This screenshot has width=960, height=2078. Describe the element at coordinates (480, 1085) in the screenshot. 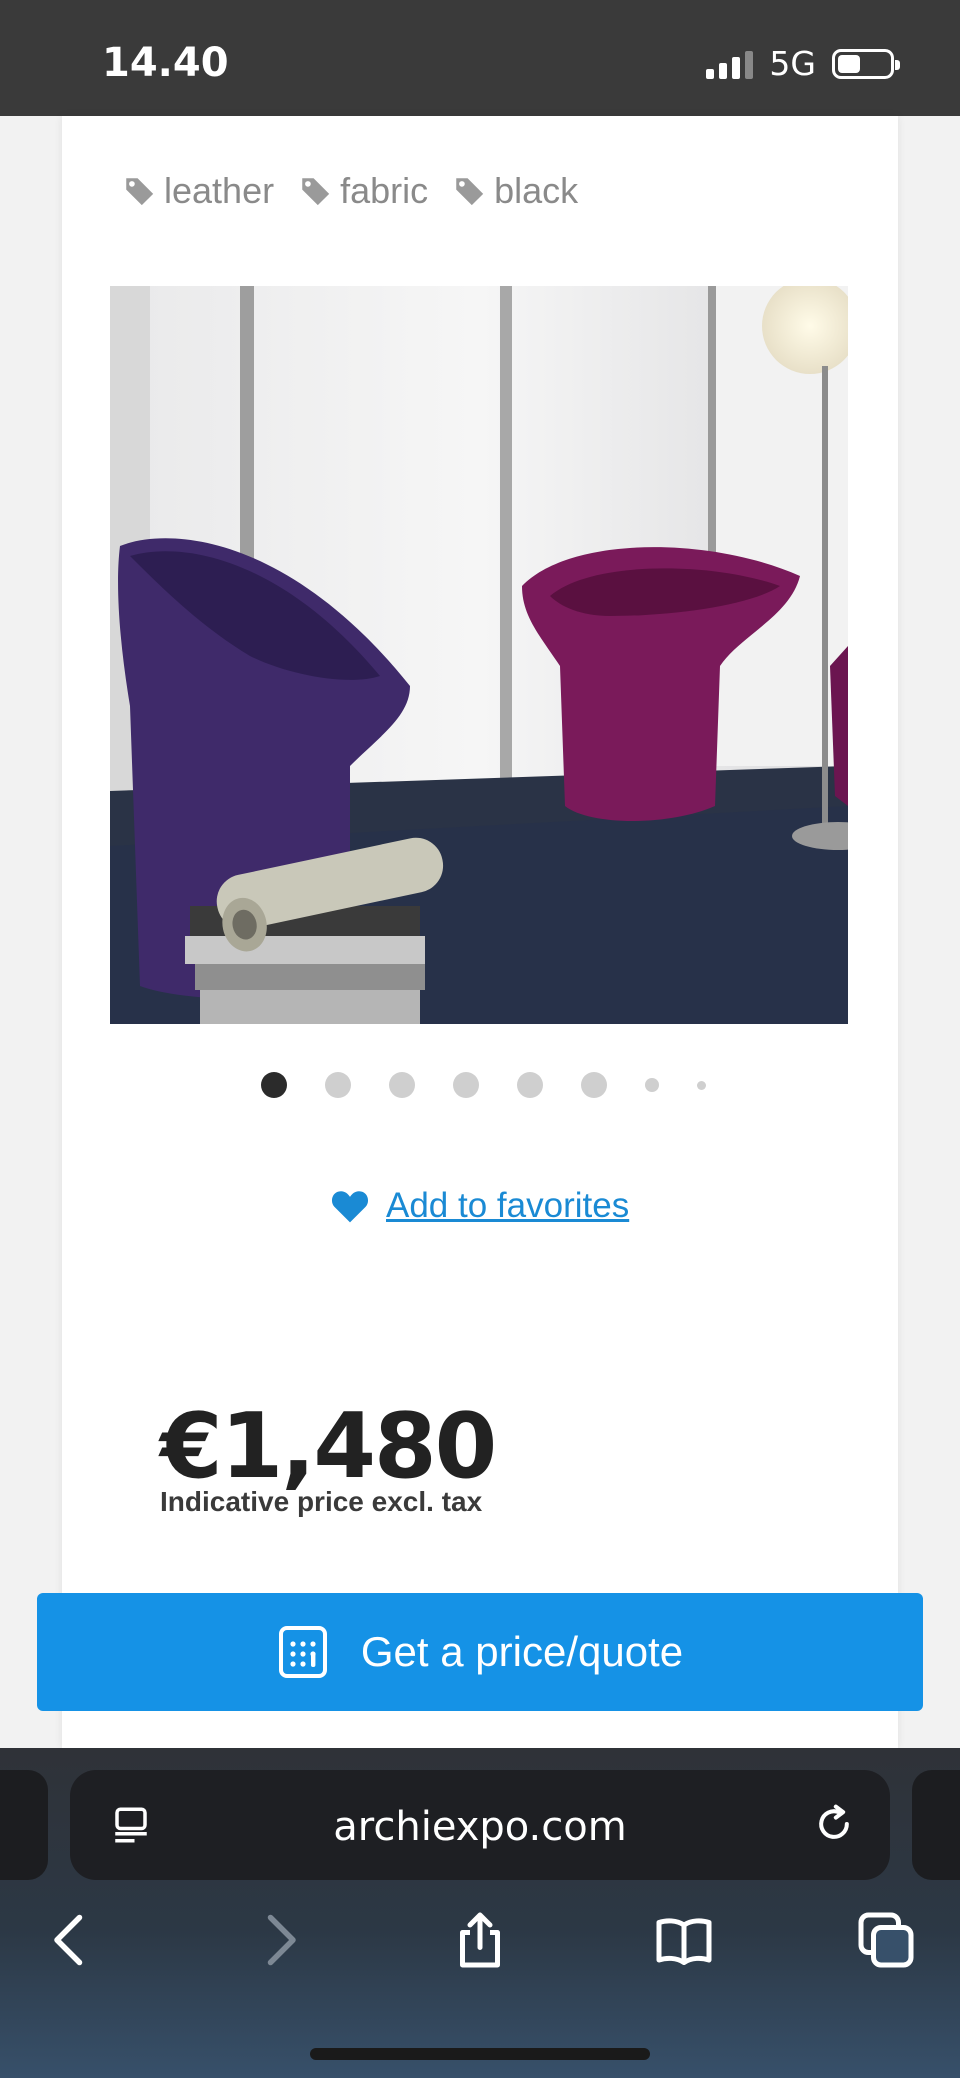

I see `carousel-dots` at that location.